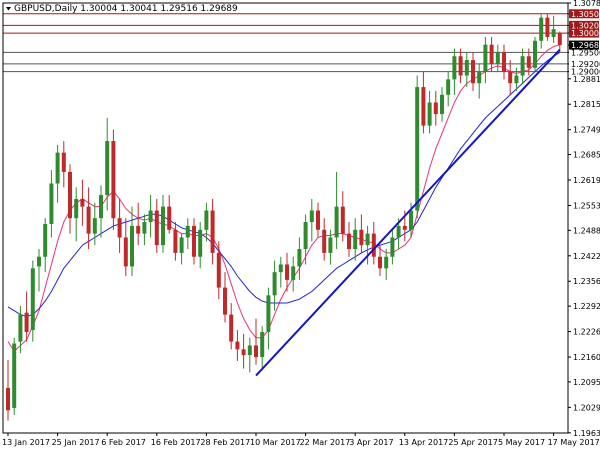 The height and width of the screenshot is (454, 600). What do you see at coordinates (586, 332) in the screenshot?
I see `y-tick-label: 1.22260` at bounding box center [586, 332].